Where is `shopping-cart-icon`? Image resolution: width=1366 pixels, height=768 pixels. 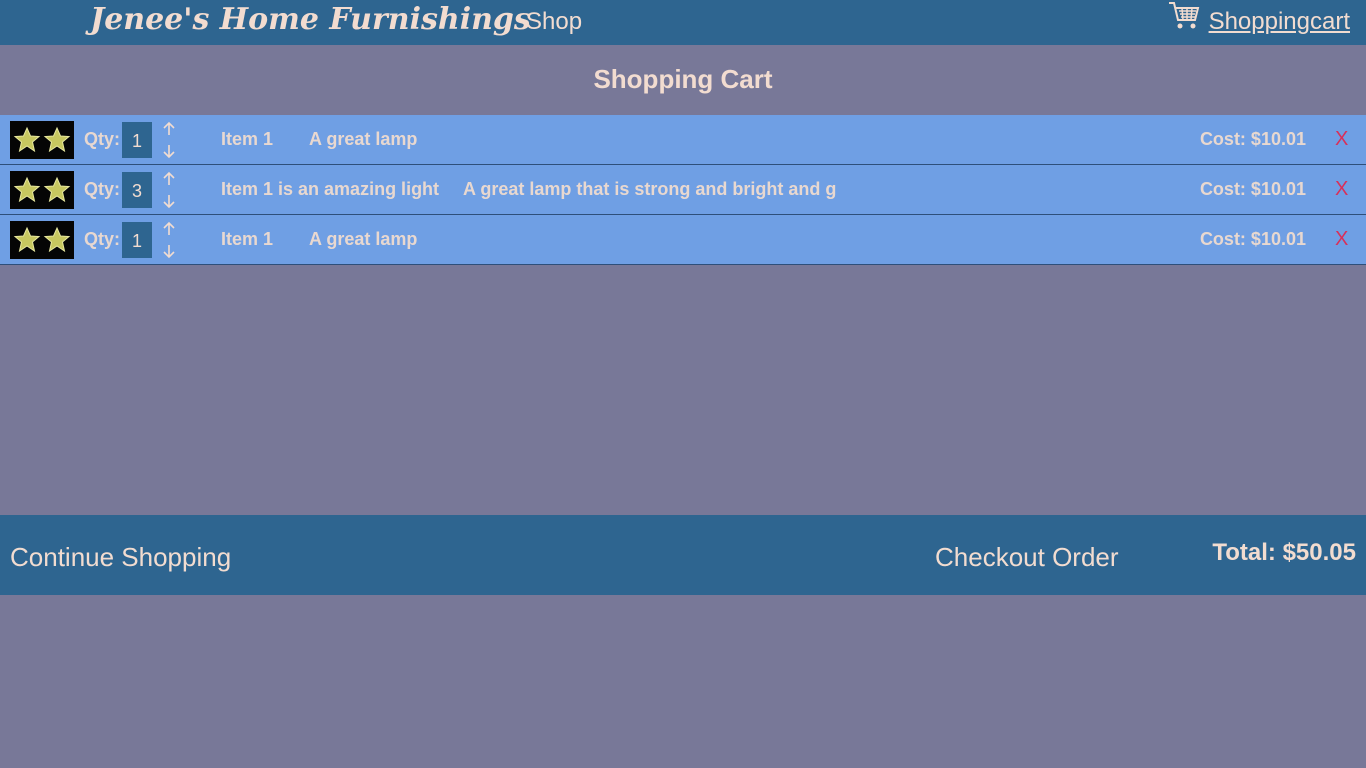
shopping-cart-icon is located at coordinates (1183, 15).